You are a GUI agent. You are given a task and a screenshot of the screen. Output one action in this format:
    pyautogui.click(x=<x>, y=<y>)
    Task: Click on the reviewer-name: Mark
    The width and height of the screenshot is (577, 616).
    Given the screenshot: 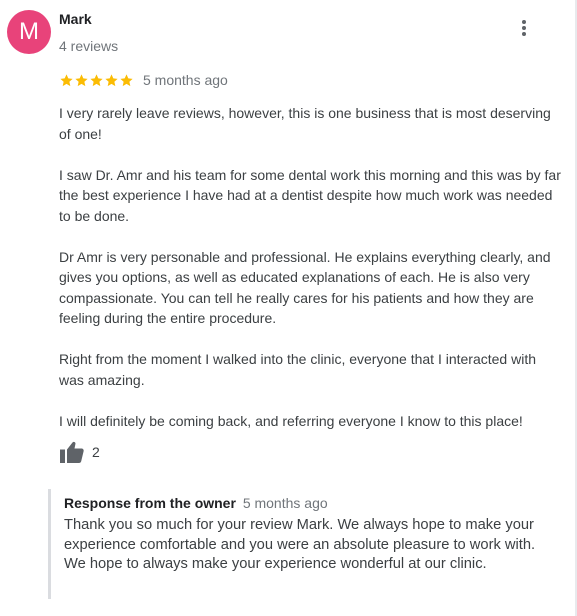 What is the action you would take?
    pyautogui.click(x=75, y=19)
    